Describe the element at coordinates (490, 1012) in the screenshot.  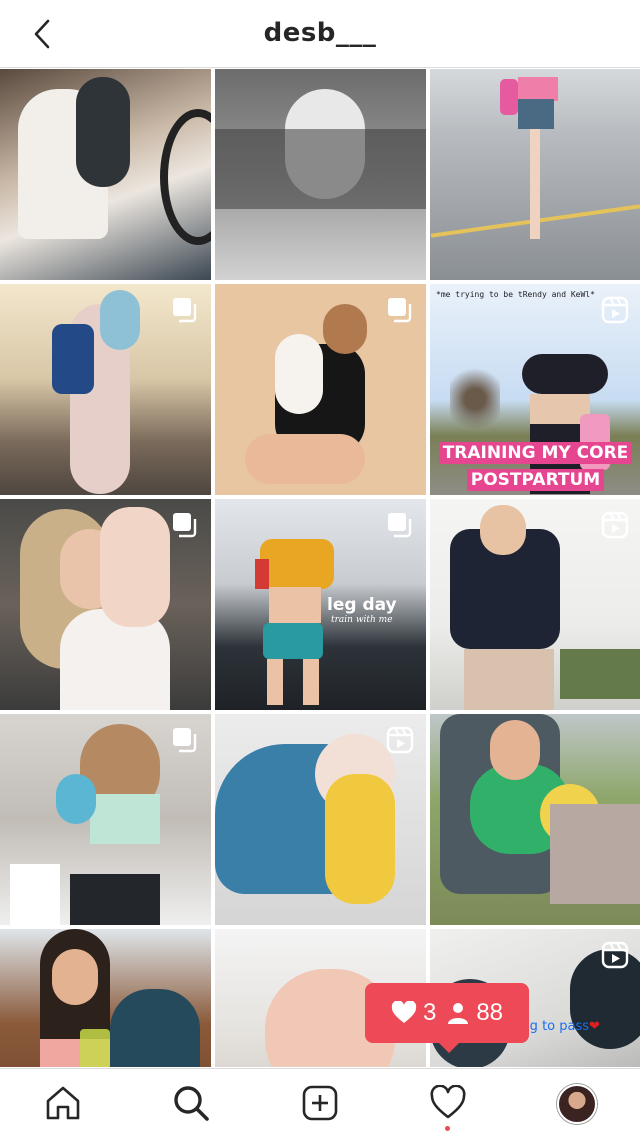
I see `followers-count: 88` at that location.